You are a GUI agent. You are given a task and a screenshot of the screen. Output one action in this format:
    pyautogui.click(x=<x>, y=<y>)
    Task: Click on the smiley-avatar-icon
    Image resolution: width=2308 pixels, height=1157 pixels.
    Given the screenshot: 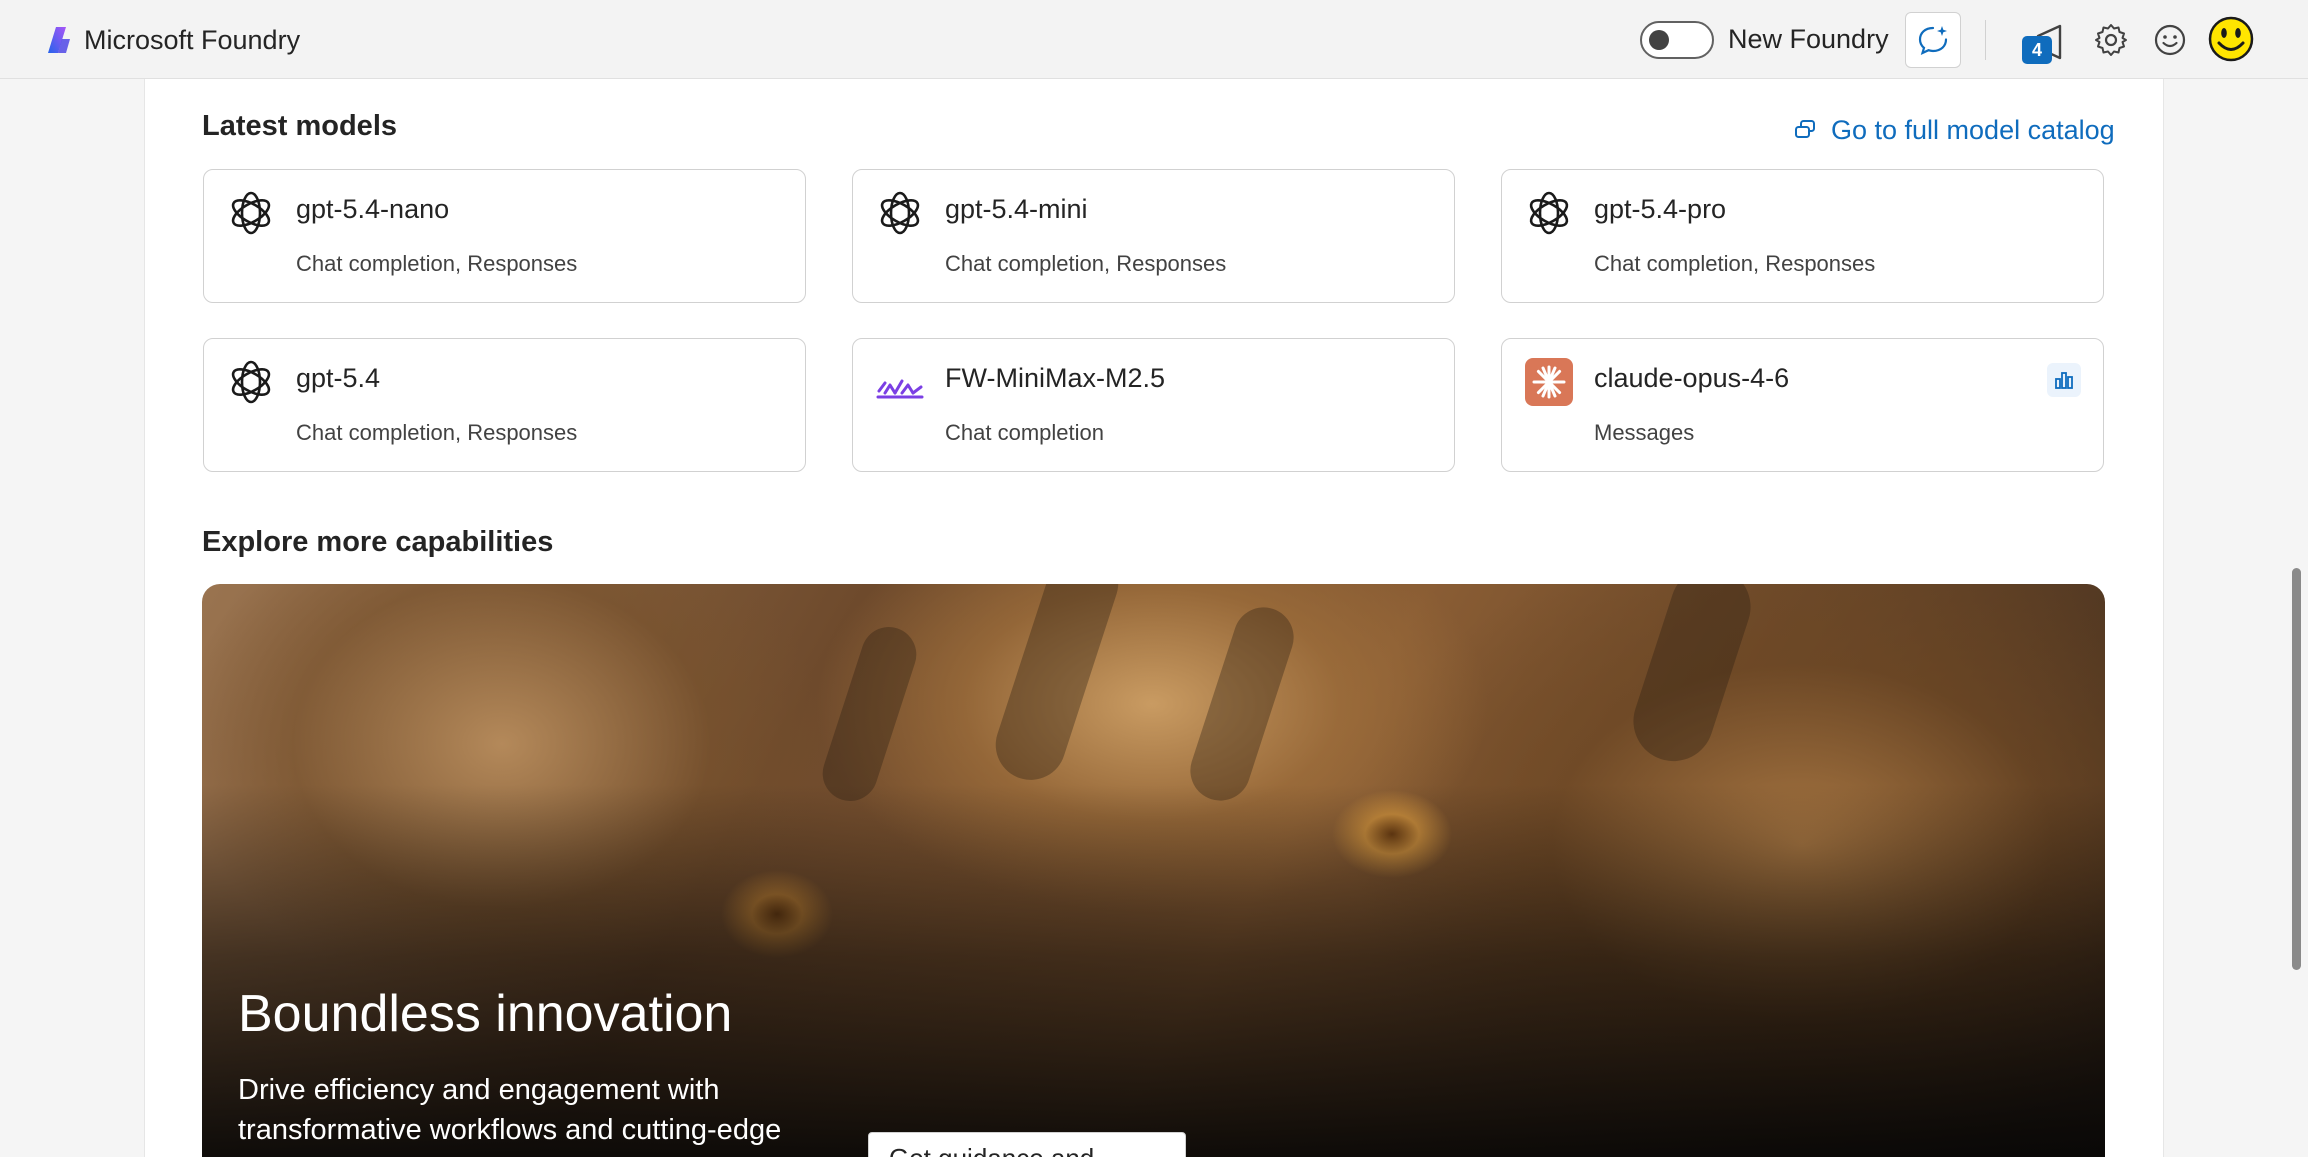 What is the action you would take?
    pyautogui.click(x=2231, y=39)
    